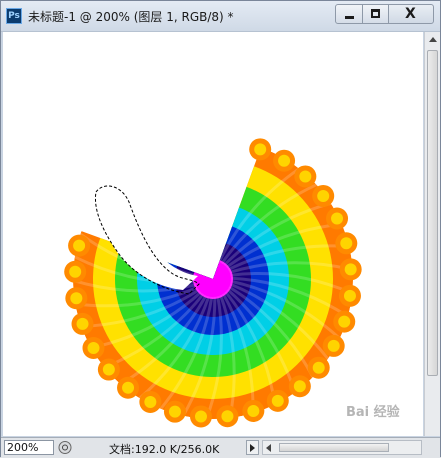 The height and width of the screenshot is (458, 441). I want to click on status-bar: 200% 文档:192.0 K/256.0K, so click(220, 447).